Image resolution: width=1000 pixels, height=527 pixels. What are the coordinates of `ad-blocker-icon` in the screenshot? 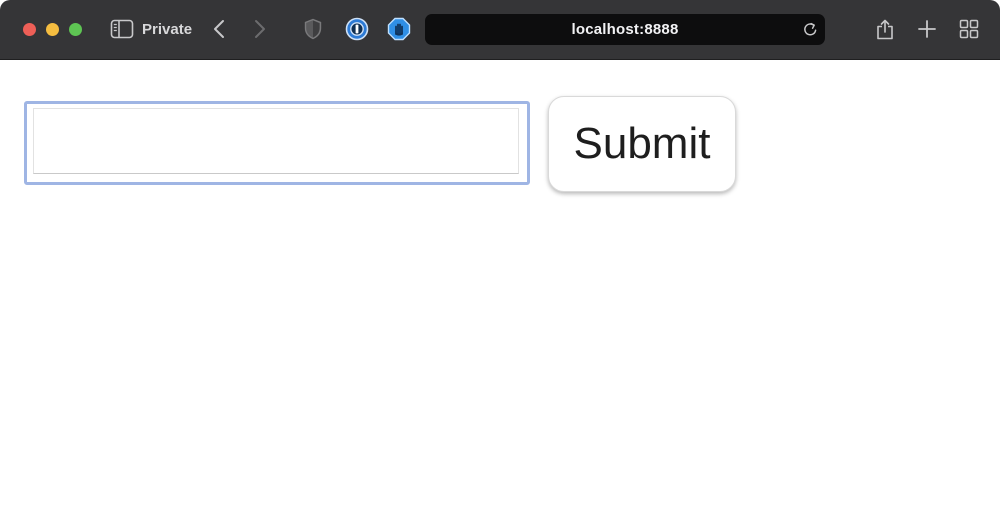 It's located at (399, 29).